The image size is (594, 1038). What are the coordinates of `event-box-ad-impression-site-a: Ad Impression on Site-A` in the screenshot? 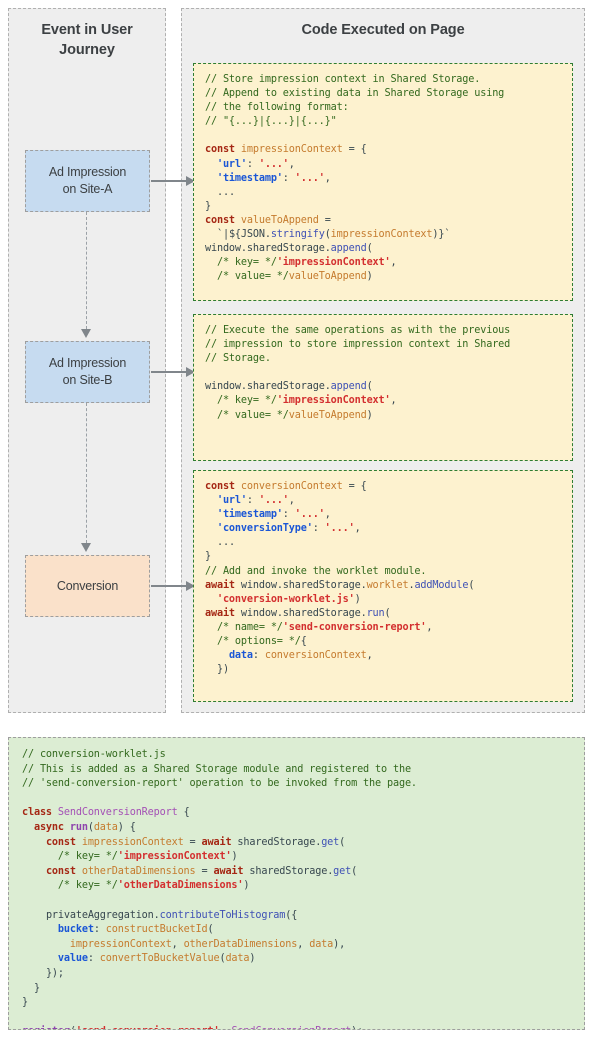 It's located at (87, 181).